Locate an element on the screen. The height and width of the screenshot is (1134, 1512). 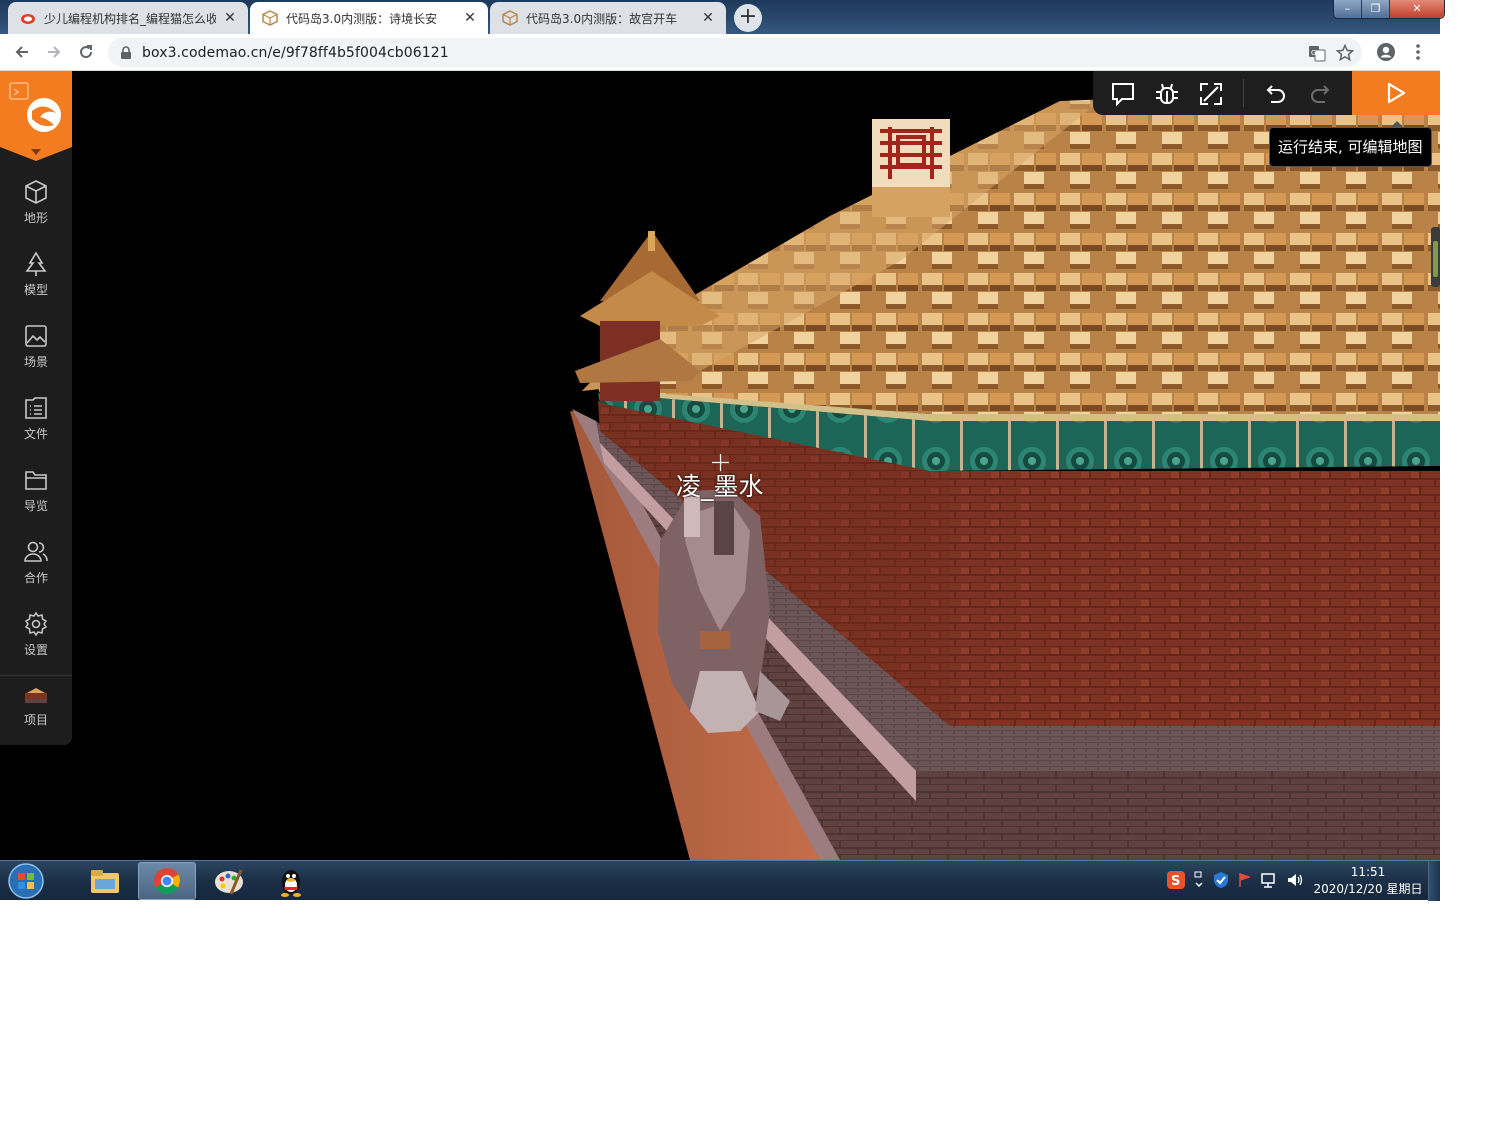
volume-icon is located at coordinates (1295, 880).